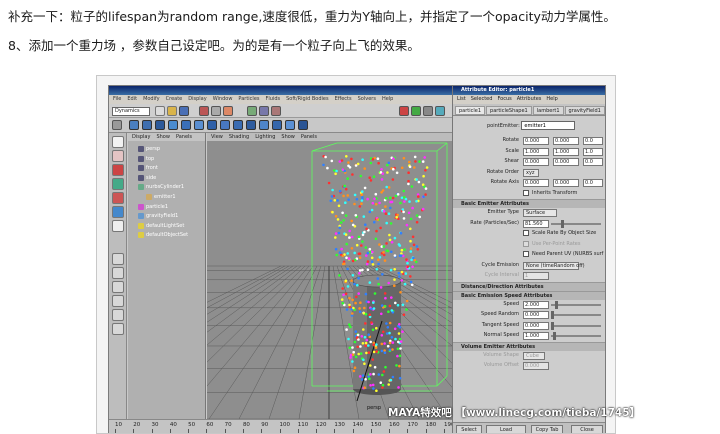  What do you see at coordinates (239, 137) in the screenshot?
I see `viewport-menu-shading: Shading` at bounding box center [239, 137].